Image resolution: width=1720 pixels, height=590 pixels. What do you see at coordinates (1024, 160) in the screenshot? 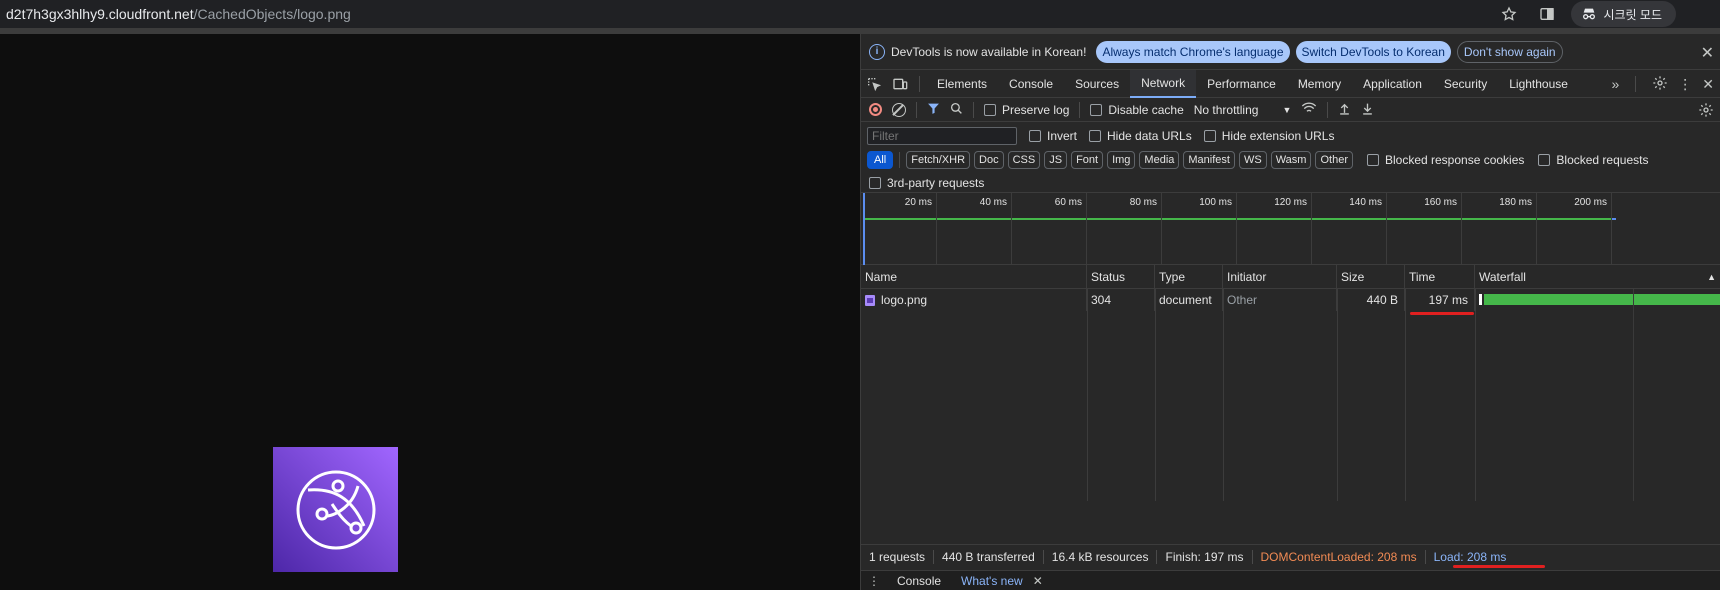
I see `type-filter-css: CSS` at bounding box center [1024, 160].